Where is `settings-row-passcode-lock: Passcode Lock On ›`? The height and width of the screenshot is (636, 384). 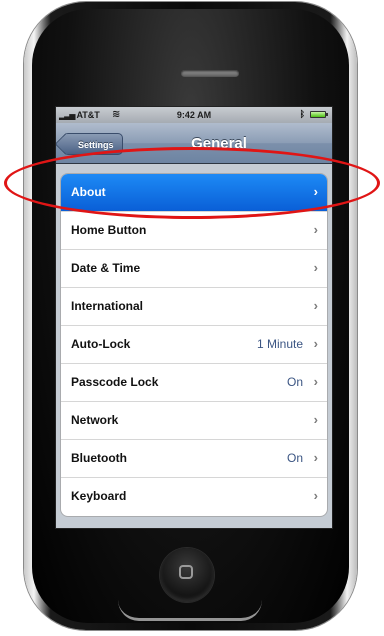
settings-row-passcode-lock: Passcode Lock On › is located at coordinates (194, 383).